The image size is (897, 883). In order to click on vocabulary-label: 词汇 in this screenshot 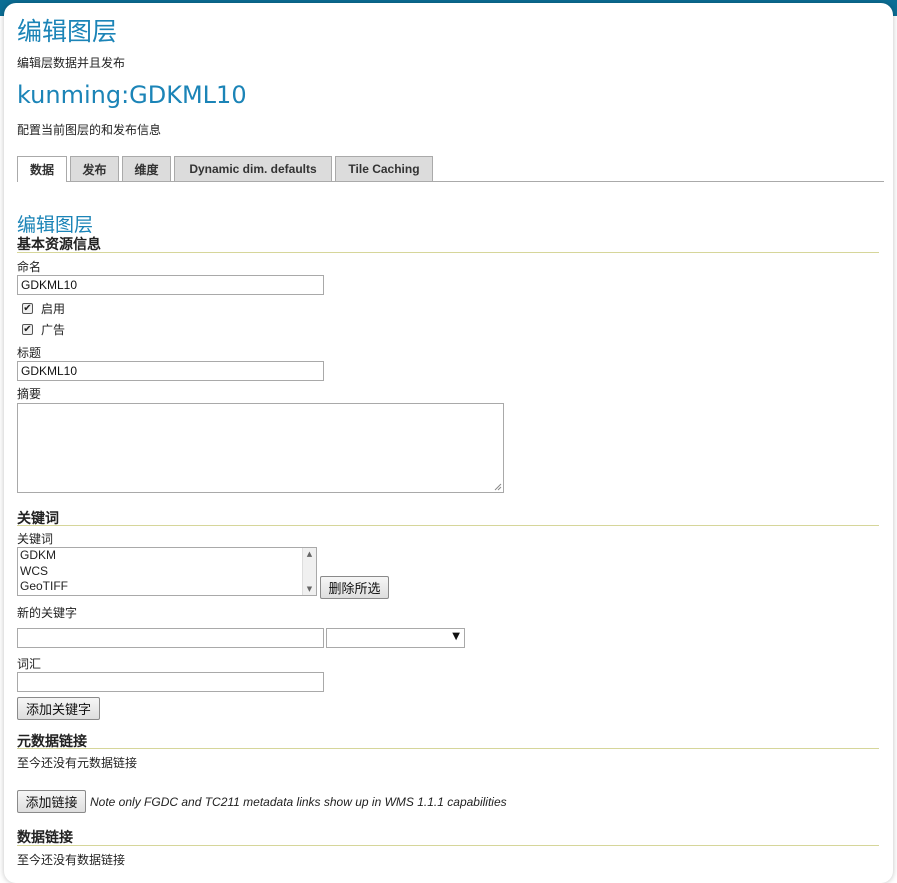, I will do `click(29, 664)`.